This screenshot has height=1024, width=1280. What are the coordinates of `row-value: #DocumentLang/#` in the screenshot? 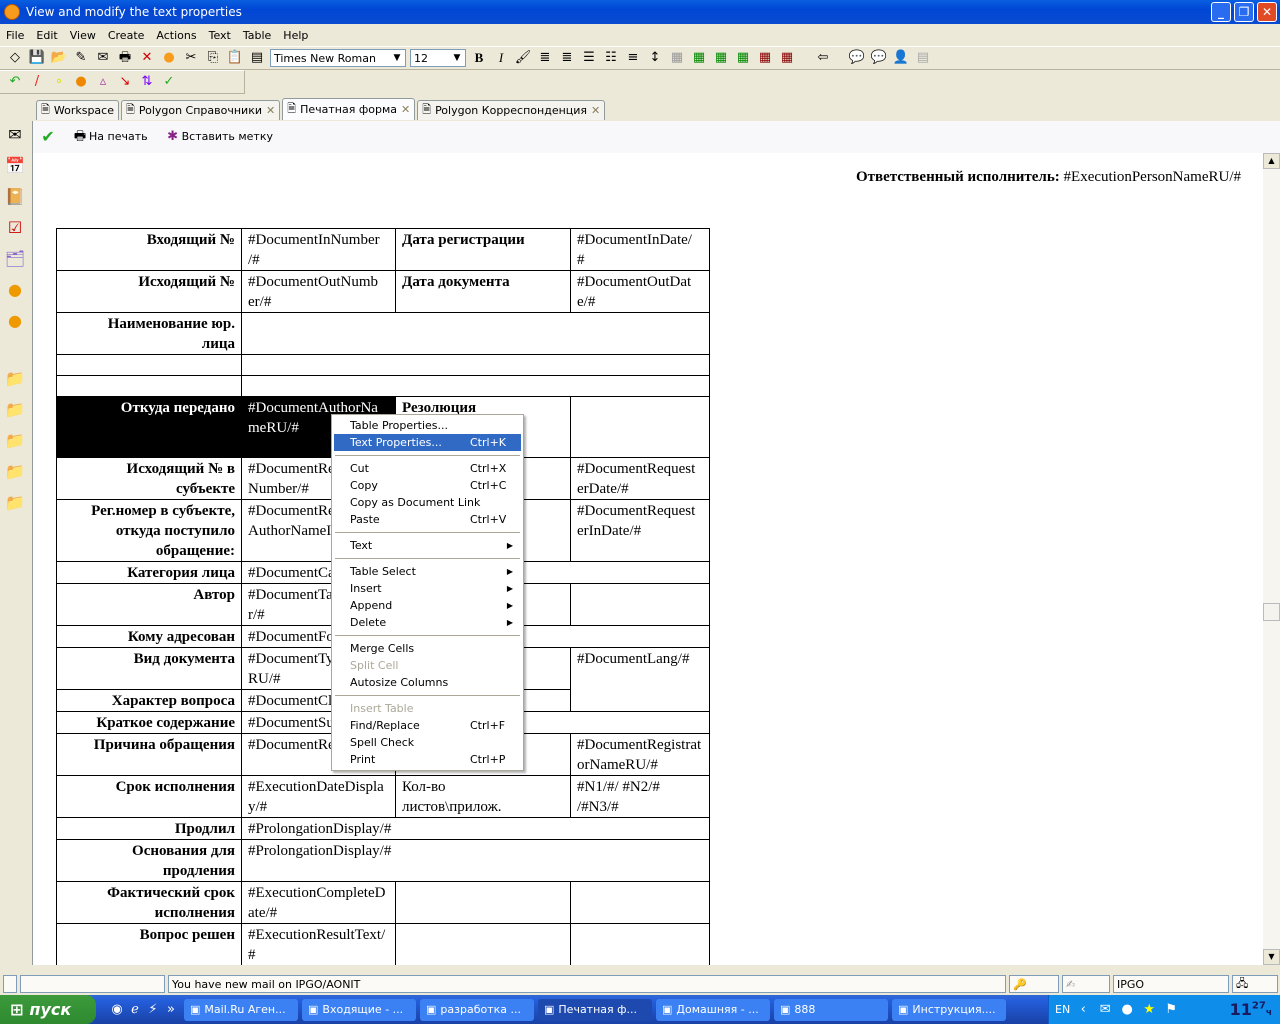 It's located at (640, 679).